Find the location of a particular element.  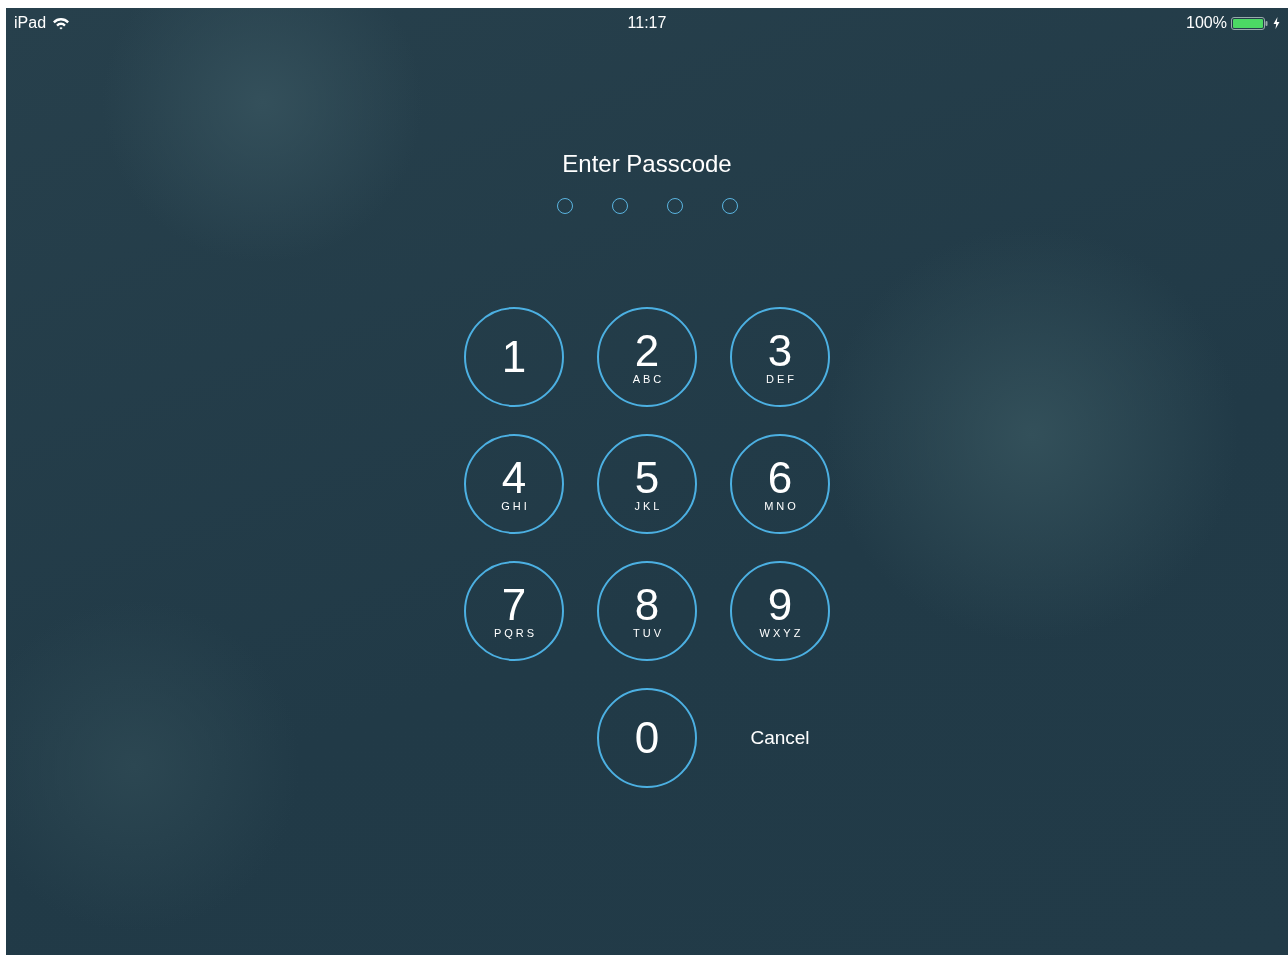

keypad-key: 6 MNO is located at coordinates (780, 484).